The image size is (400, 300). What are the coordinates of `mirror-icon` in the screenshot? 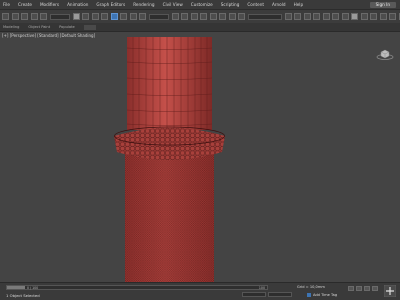 It's located at (288, 16).